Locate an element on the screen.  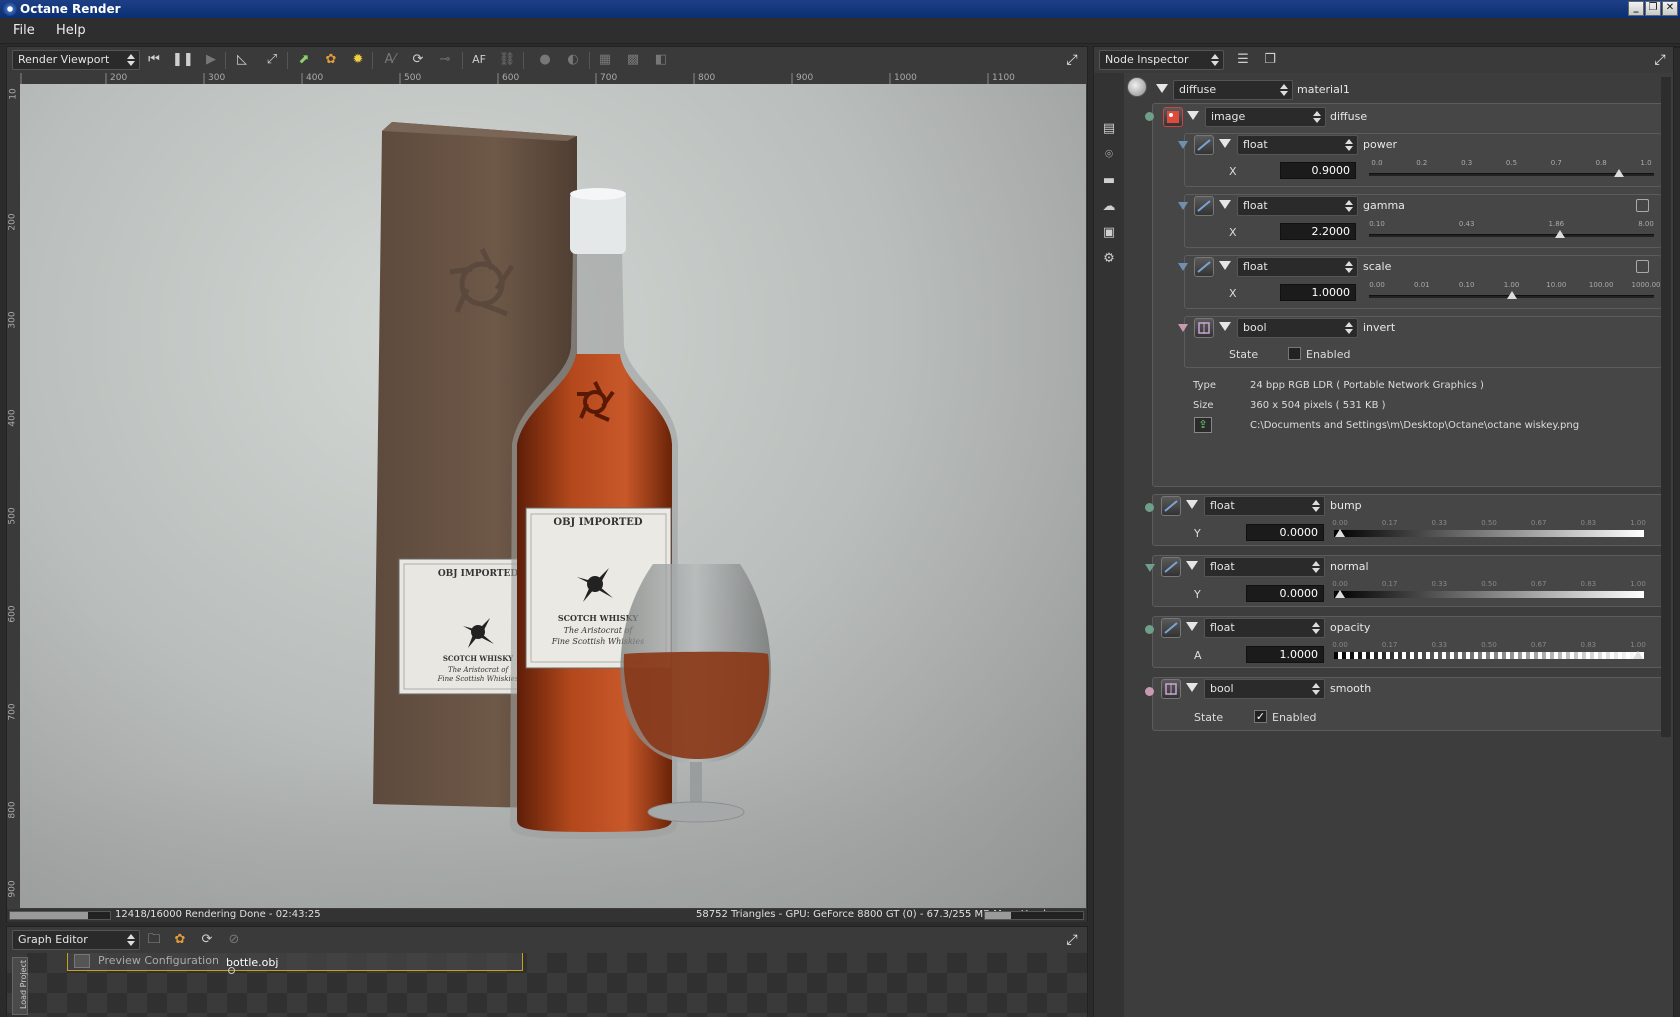
power-slider-thumb is located at coordinates (1619, 173).